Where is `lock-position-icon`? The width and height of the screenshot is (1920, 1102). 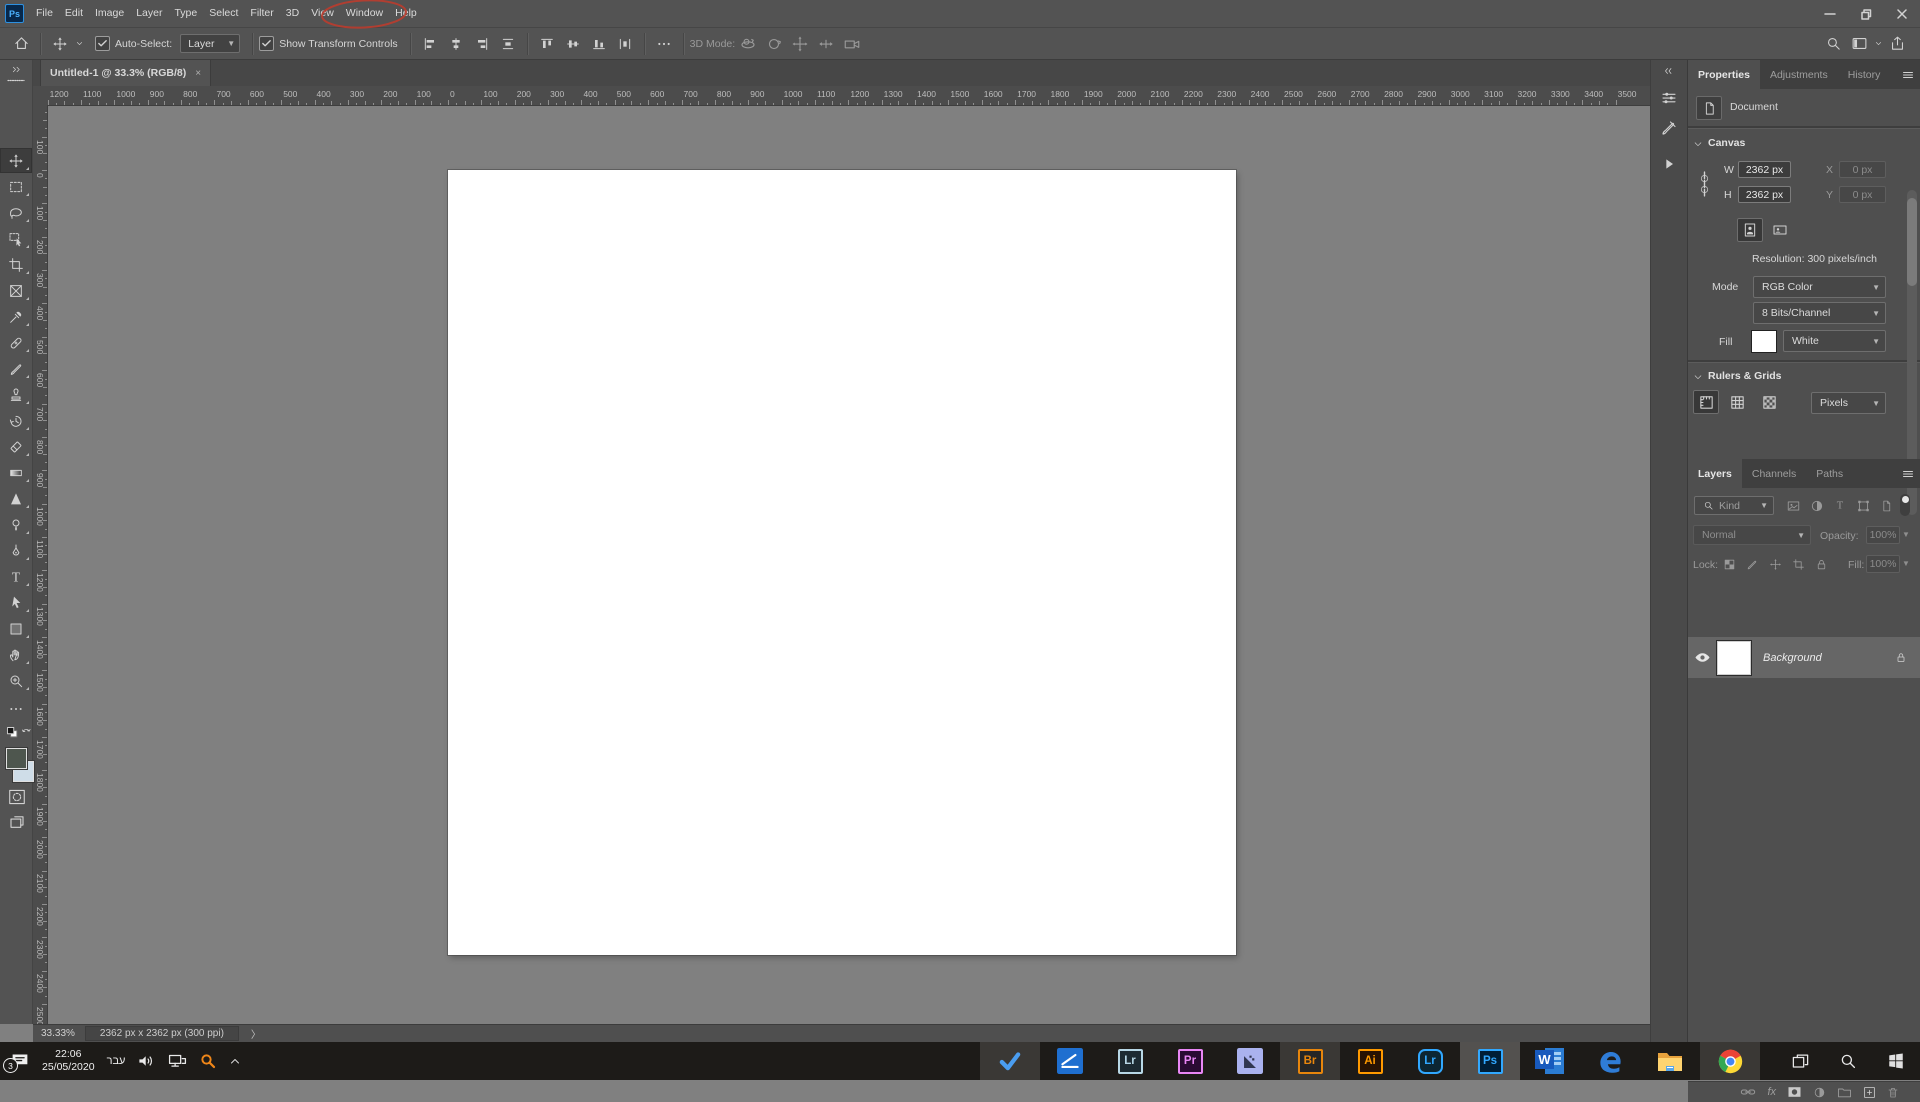
lock-position-icon is located at coordinates (1775, 564).